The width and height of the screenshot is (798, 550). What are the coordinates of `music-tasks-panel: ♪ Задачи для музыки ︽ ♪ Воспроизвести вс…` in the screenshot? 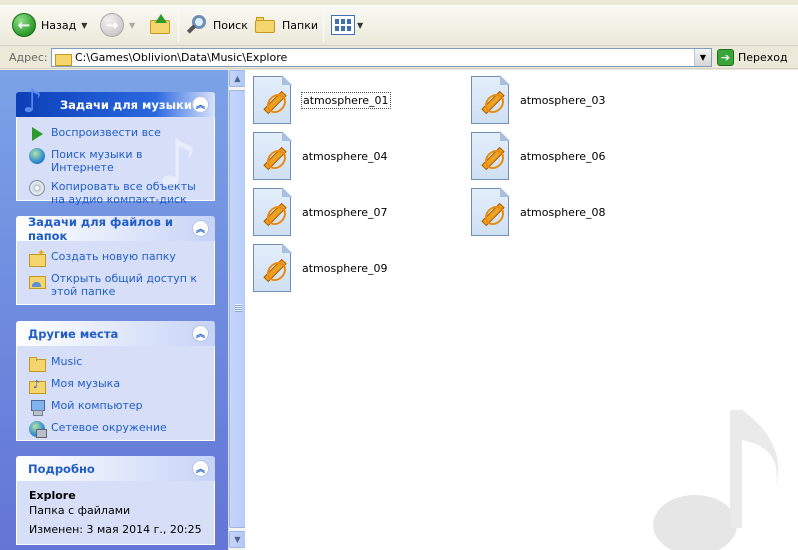 It's located at (115, 144).